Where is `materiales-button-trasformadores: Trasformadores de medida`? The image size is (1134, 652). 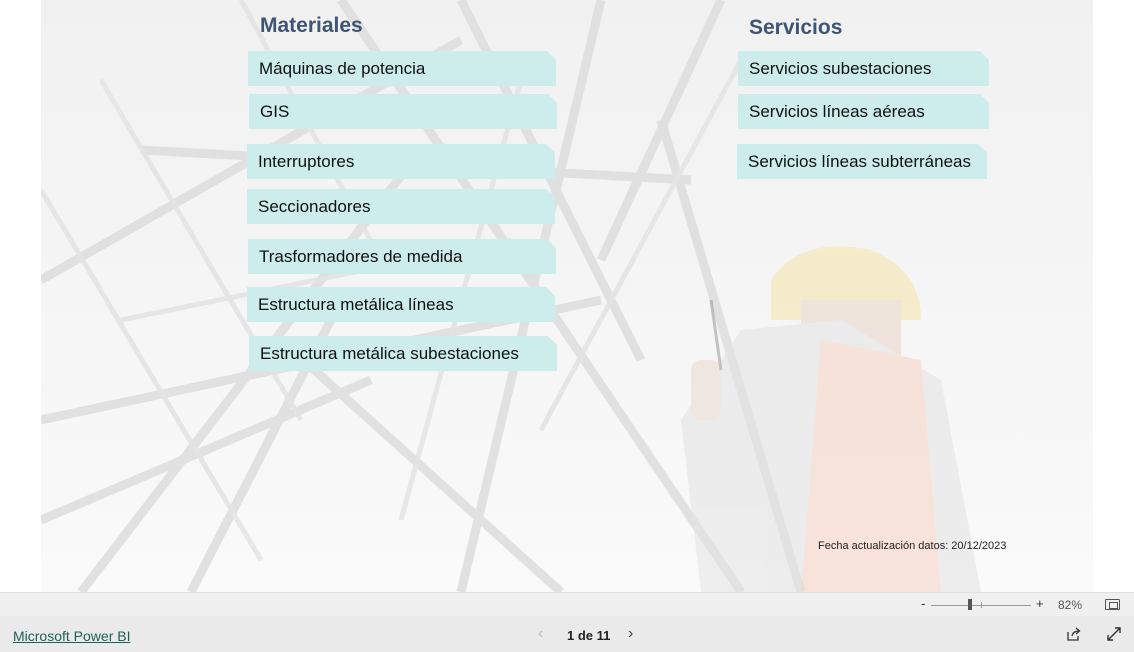 materiales-button-trasformadores: Trasformadores de medida is located at coordinates (402, 256).